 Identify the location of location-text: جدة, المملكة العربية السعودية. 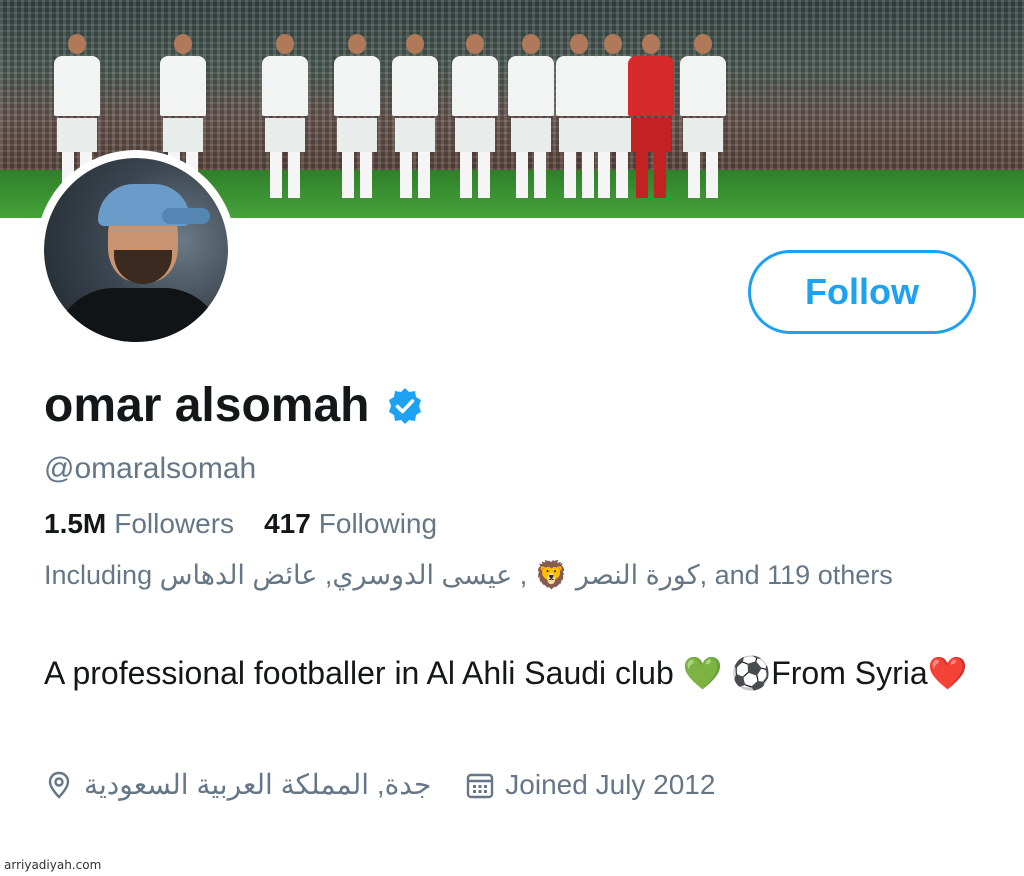
(258, 784).